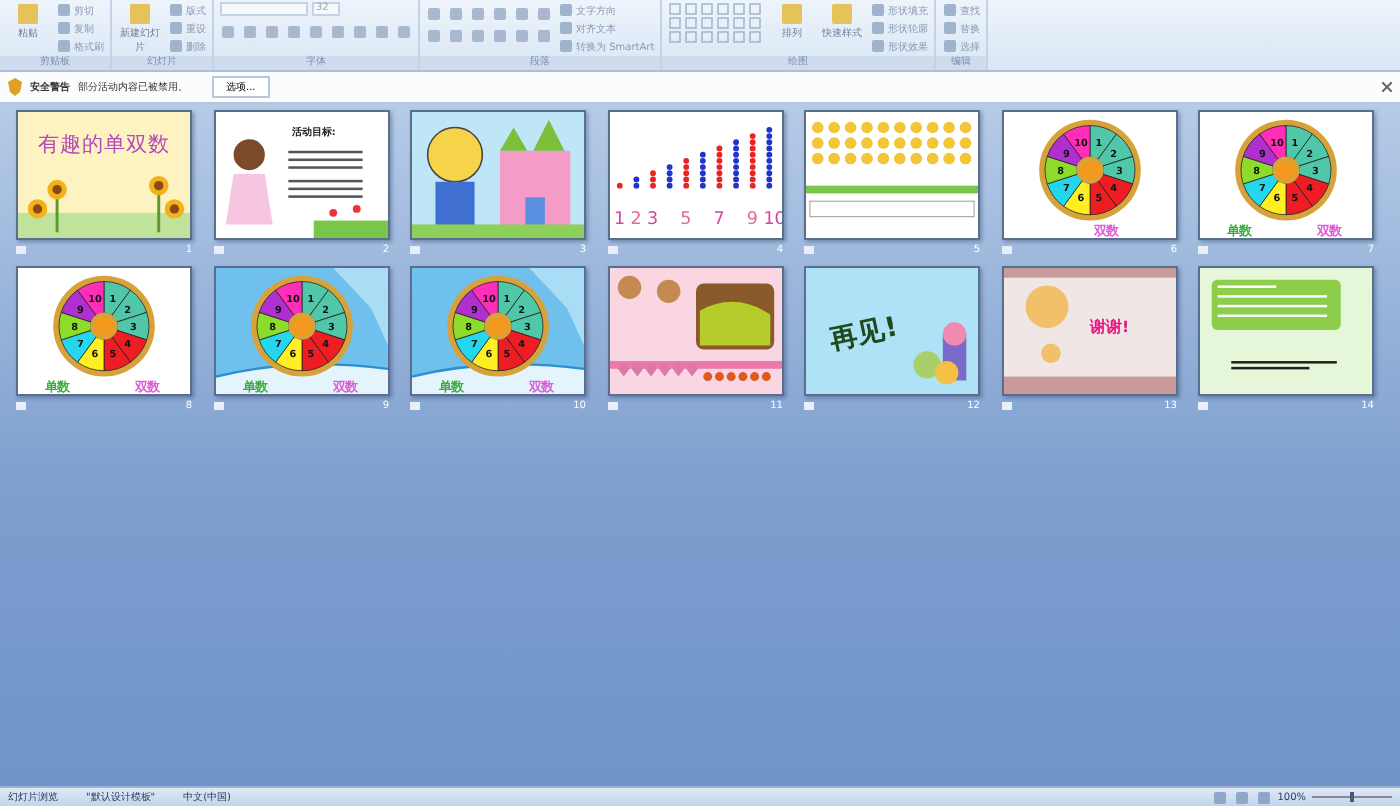 The height and width of the screenshot is (806, 1400). I want to click on castle-drawing, so click(535, 174).